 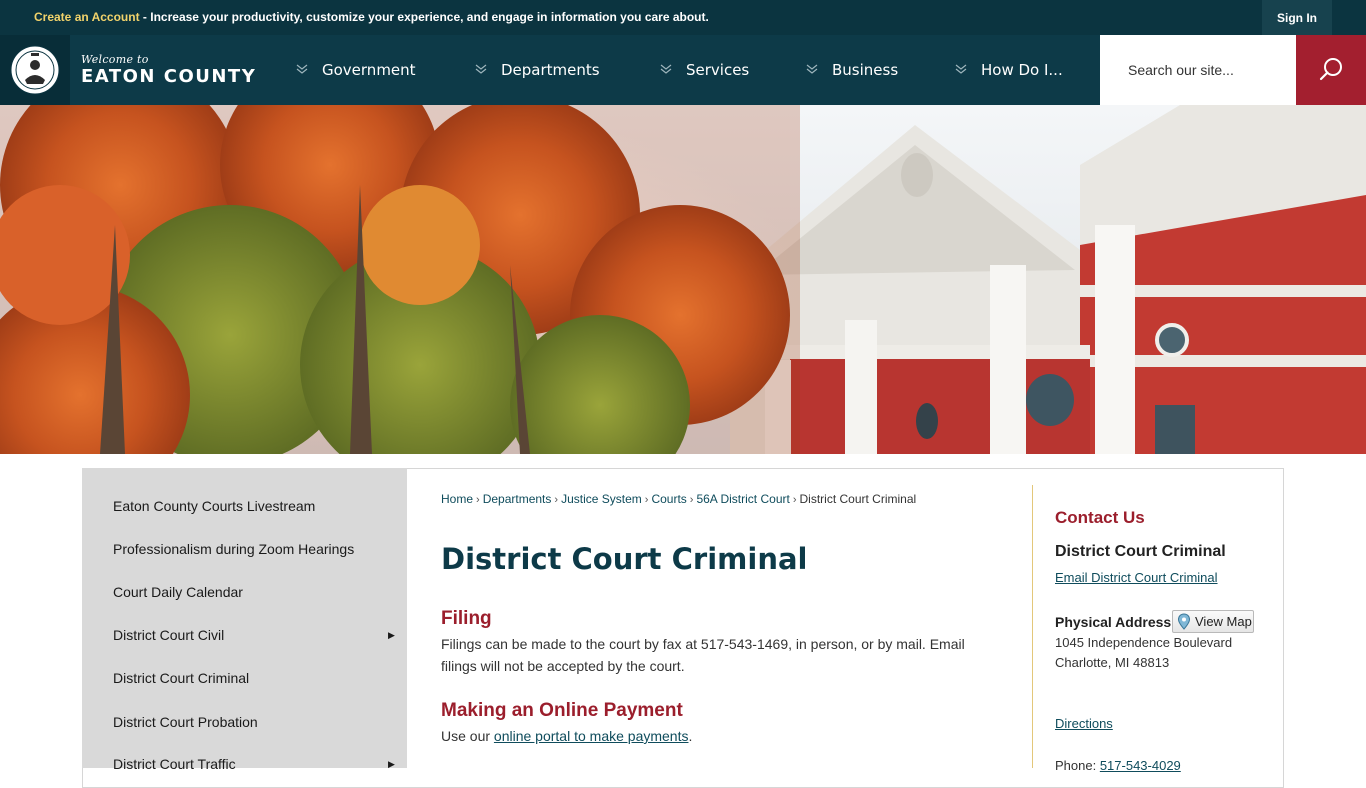 I want to click on contact-name: District Court Criminal, so click(x=1140, y=551).